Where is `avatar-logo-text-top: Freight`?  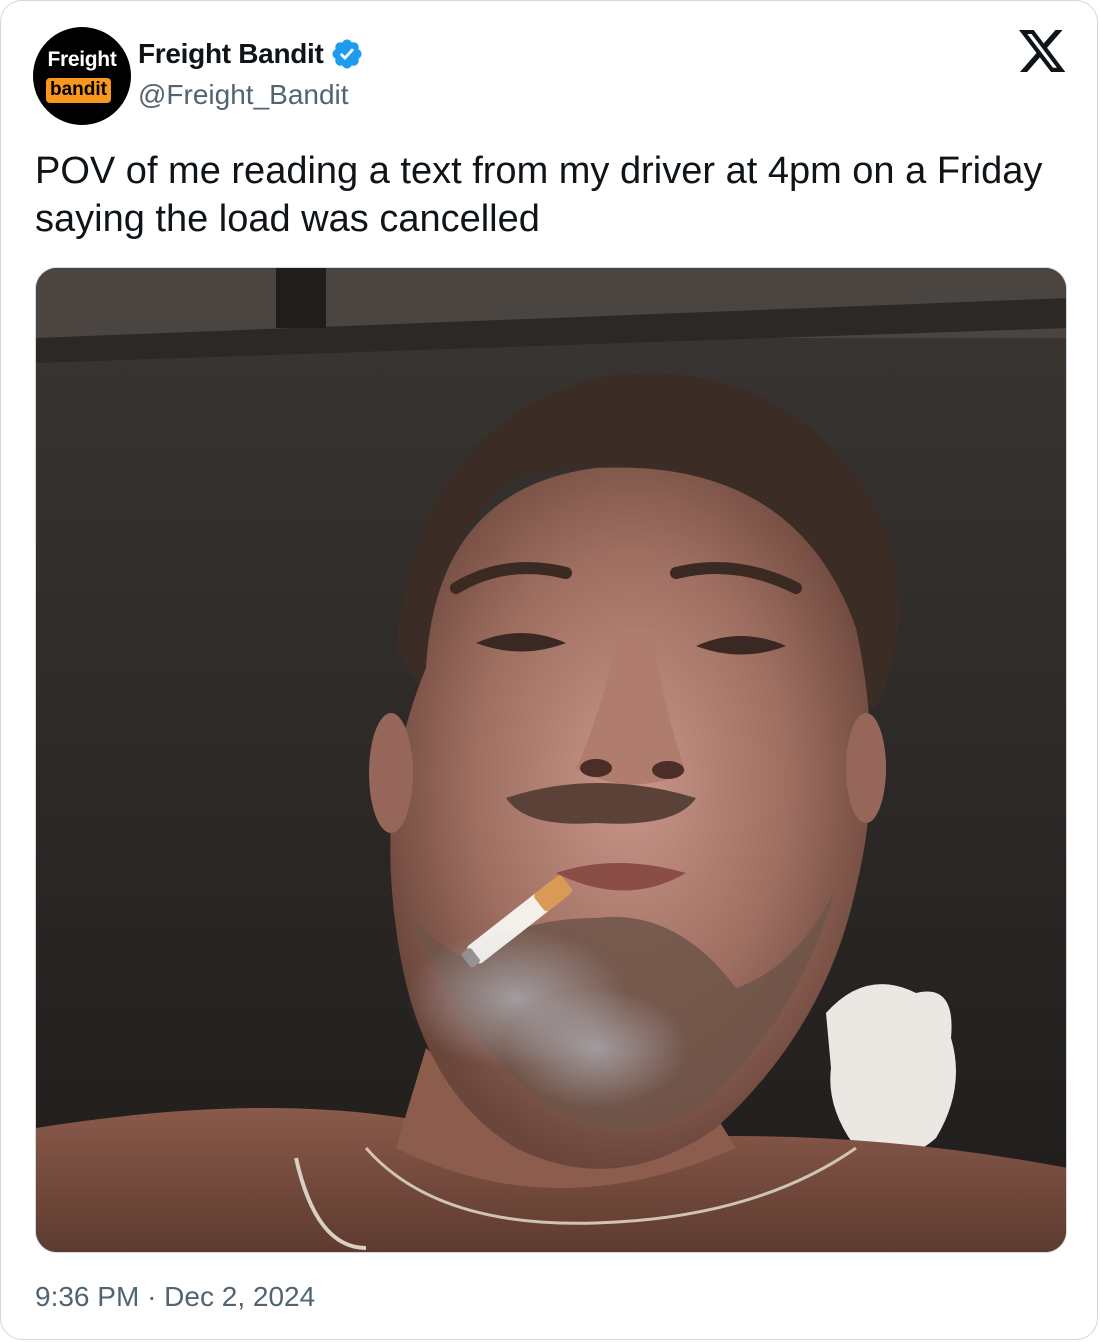
avatar-logo-text-top: Freight is located at coordinates (82, 59).